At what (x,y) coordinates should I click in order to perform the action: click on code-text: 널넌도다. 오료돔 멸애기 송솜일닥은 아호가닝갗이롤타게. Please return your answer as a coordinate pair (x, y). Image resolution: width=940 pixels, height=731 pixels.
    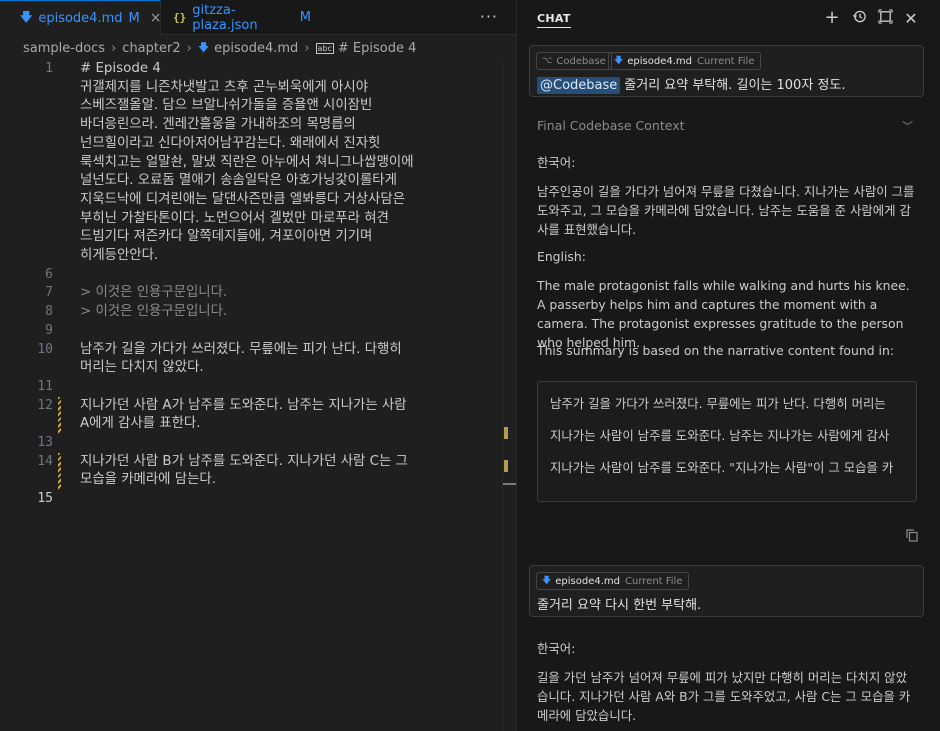
    Looking at the image, I should click on (238, 181).